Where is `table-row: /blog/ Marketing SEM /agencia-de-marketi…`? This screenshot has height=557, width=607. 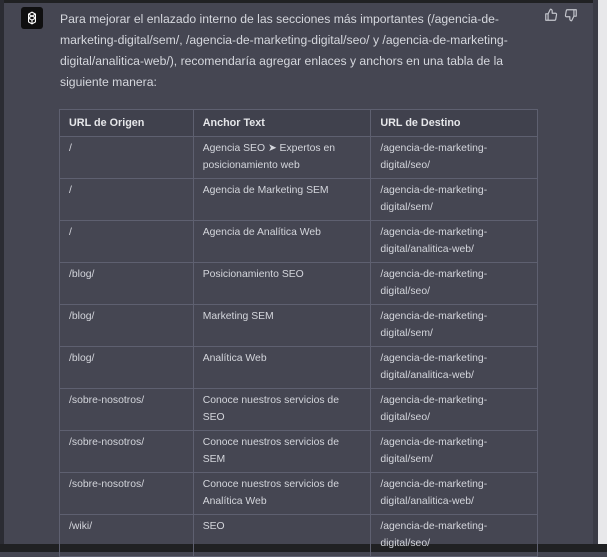 table-row: /blog/ Marketing SEM /agencia-de-marketi… is located at coordinates (298, 325).